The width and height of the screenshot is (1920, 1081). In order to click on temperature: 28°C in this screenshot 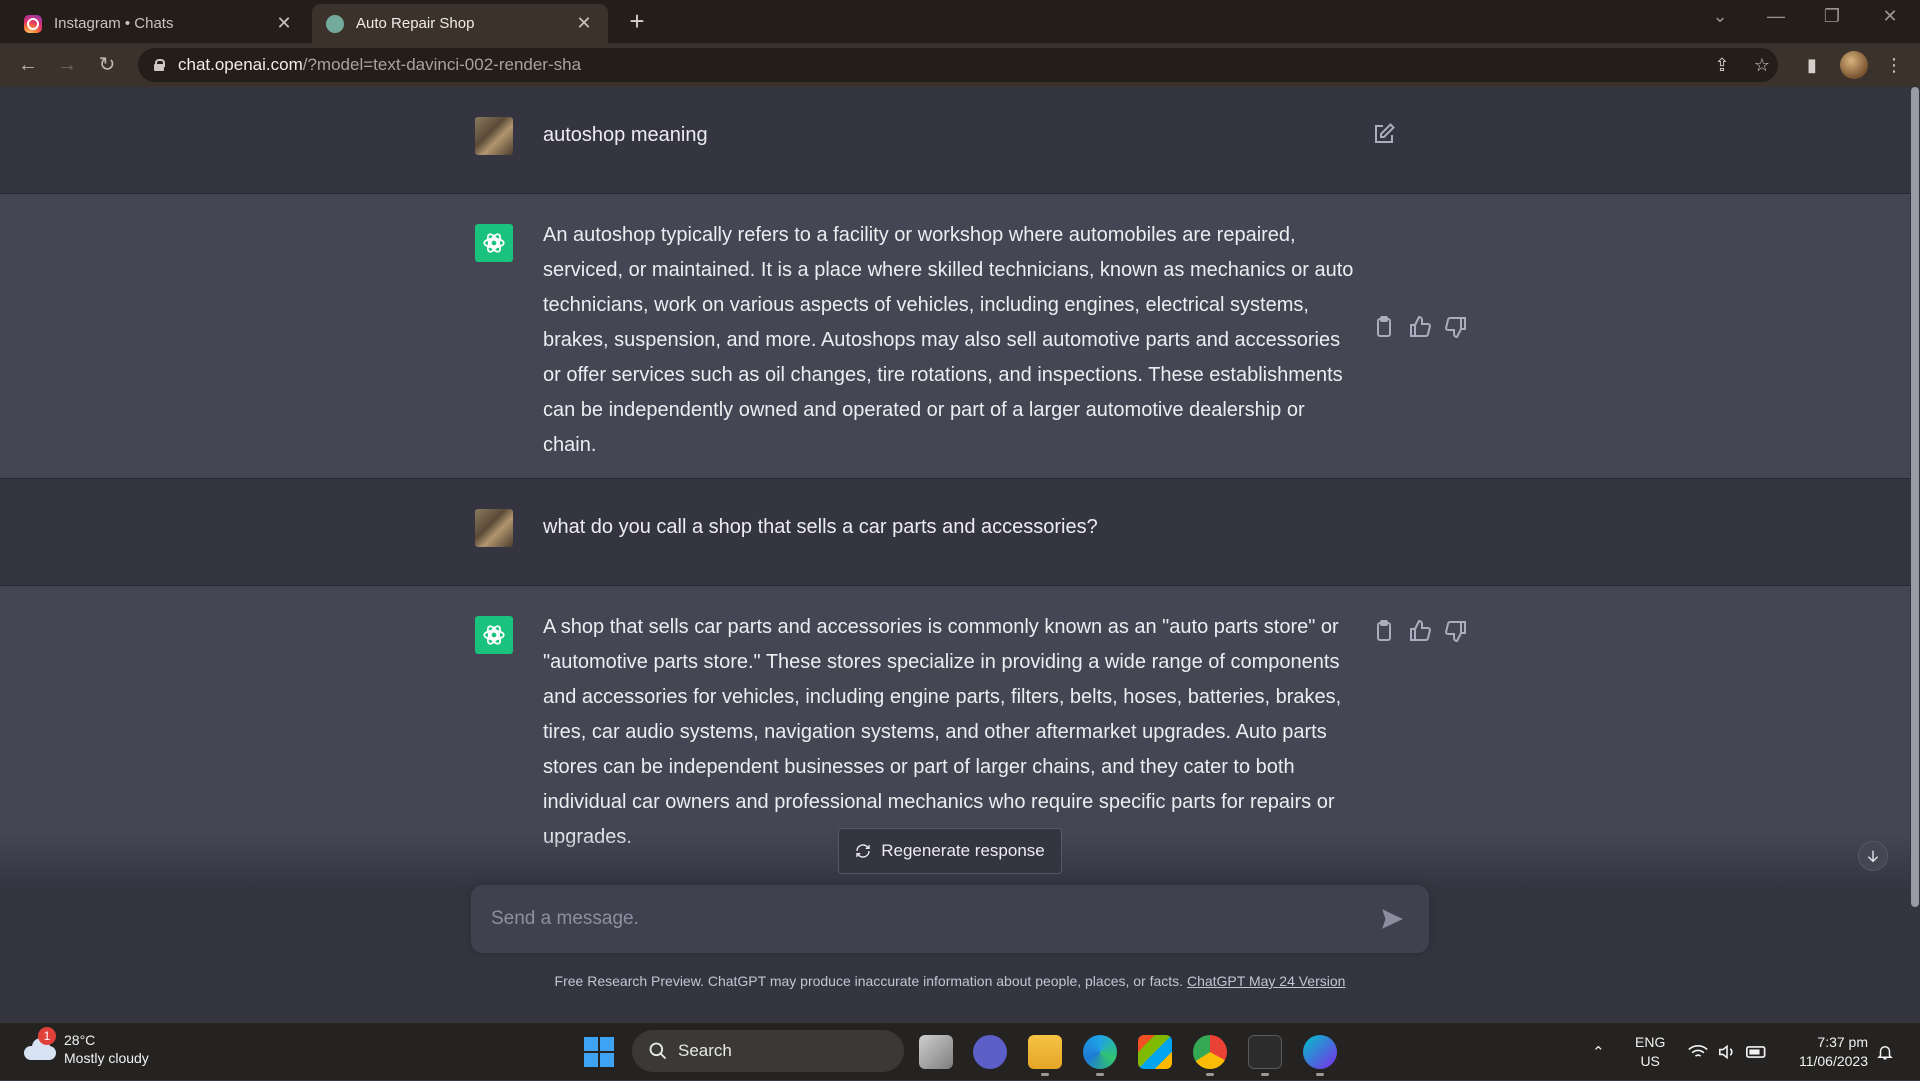, I will do `click(80, 1040)`.